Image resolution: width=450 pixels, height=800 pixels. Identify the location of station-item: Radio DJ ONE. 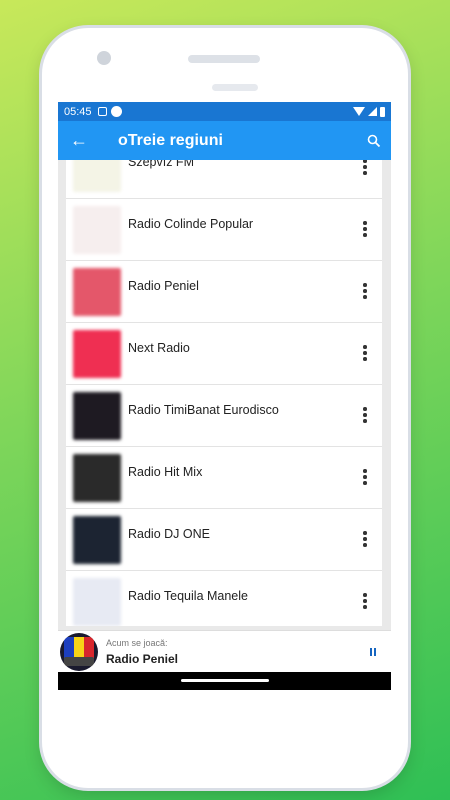
(224, 540).